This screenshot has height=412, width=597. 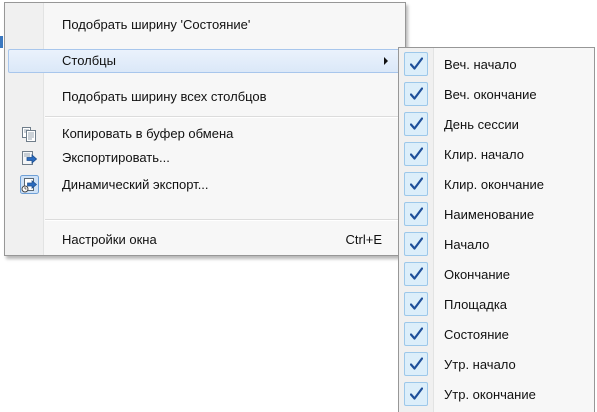 I want to click on column-toggle-label: Наименование, so click(x=489, y=214).